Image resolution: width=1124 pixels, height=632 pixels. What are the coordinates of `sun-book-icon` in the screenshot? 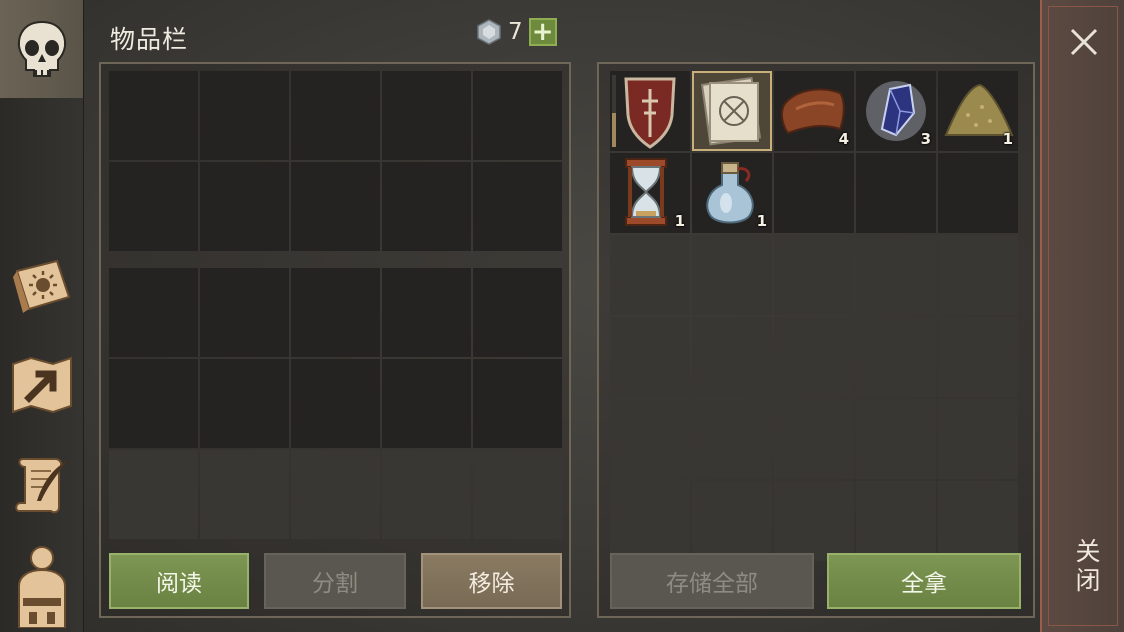 It's located at (41, 286).